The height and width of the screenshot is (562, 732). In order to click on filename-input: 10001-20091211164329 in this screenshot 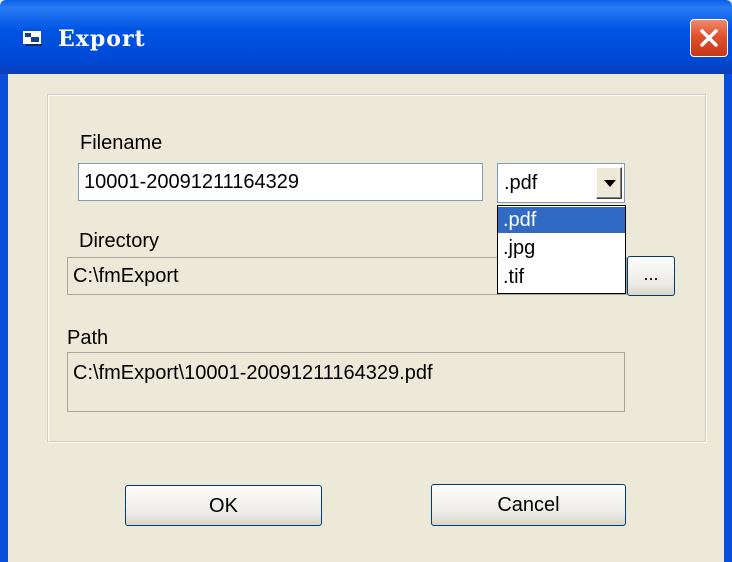, I will do `click(280, 182)`.